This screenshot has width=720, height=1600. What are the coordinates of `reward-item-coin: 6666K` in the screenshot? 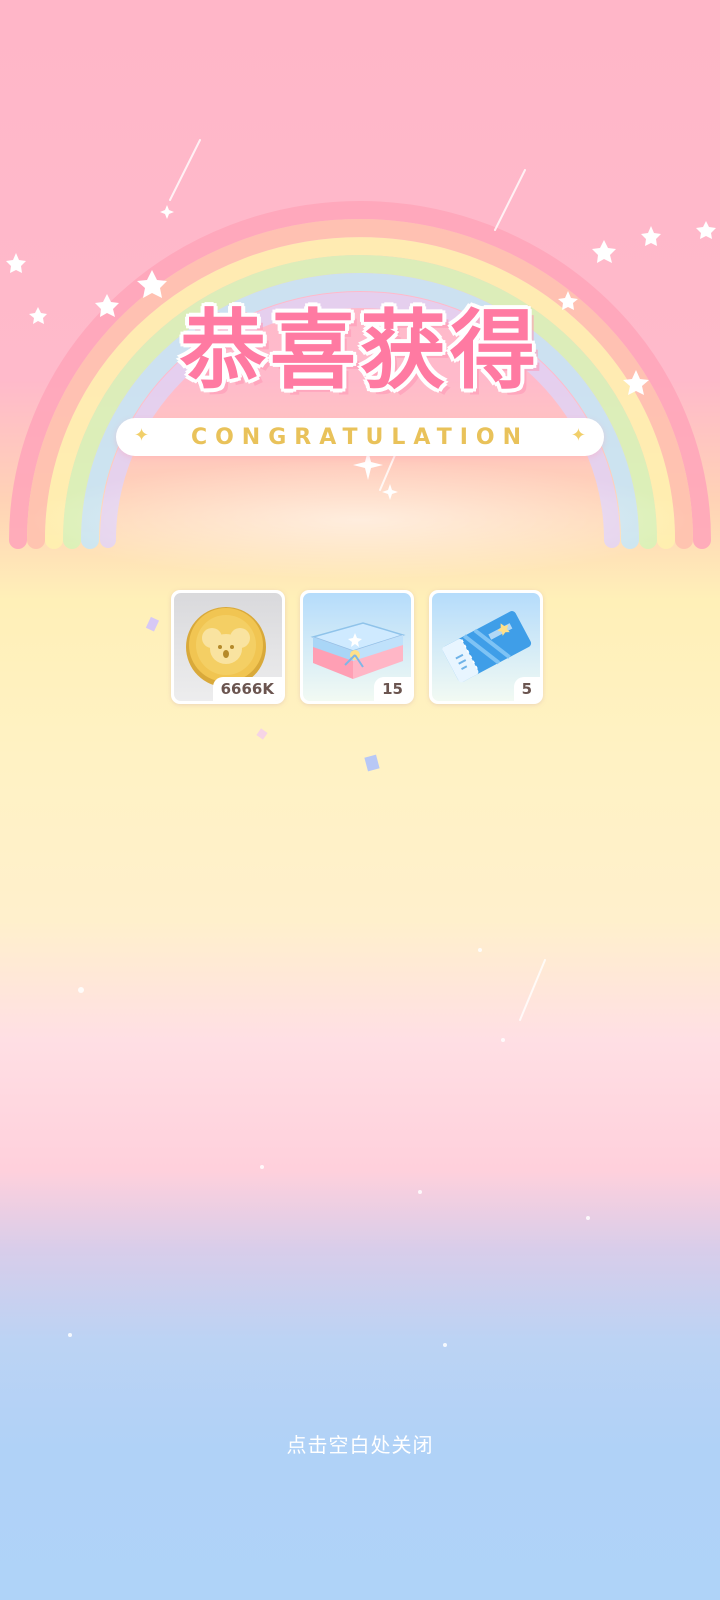 It's located at (228, 647).